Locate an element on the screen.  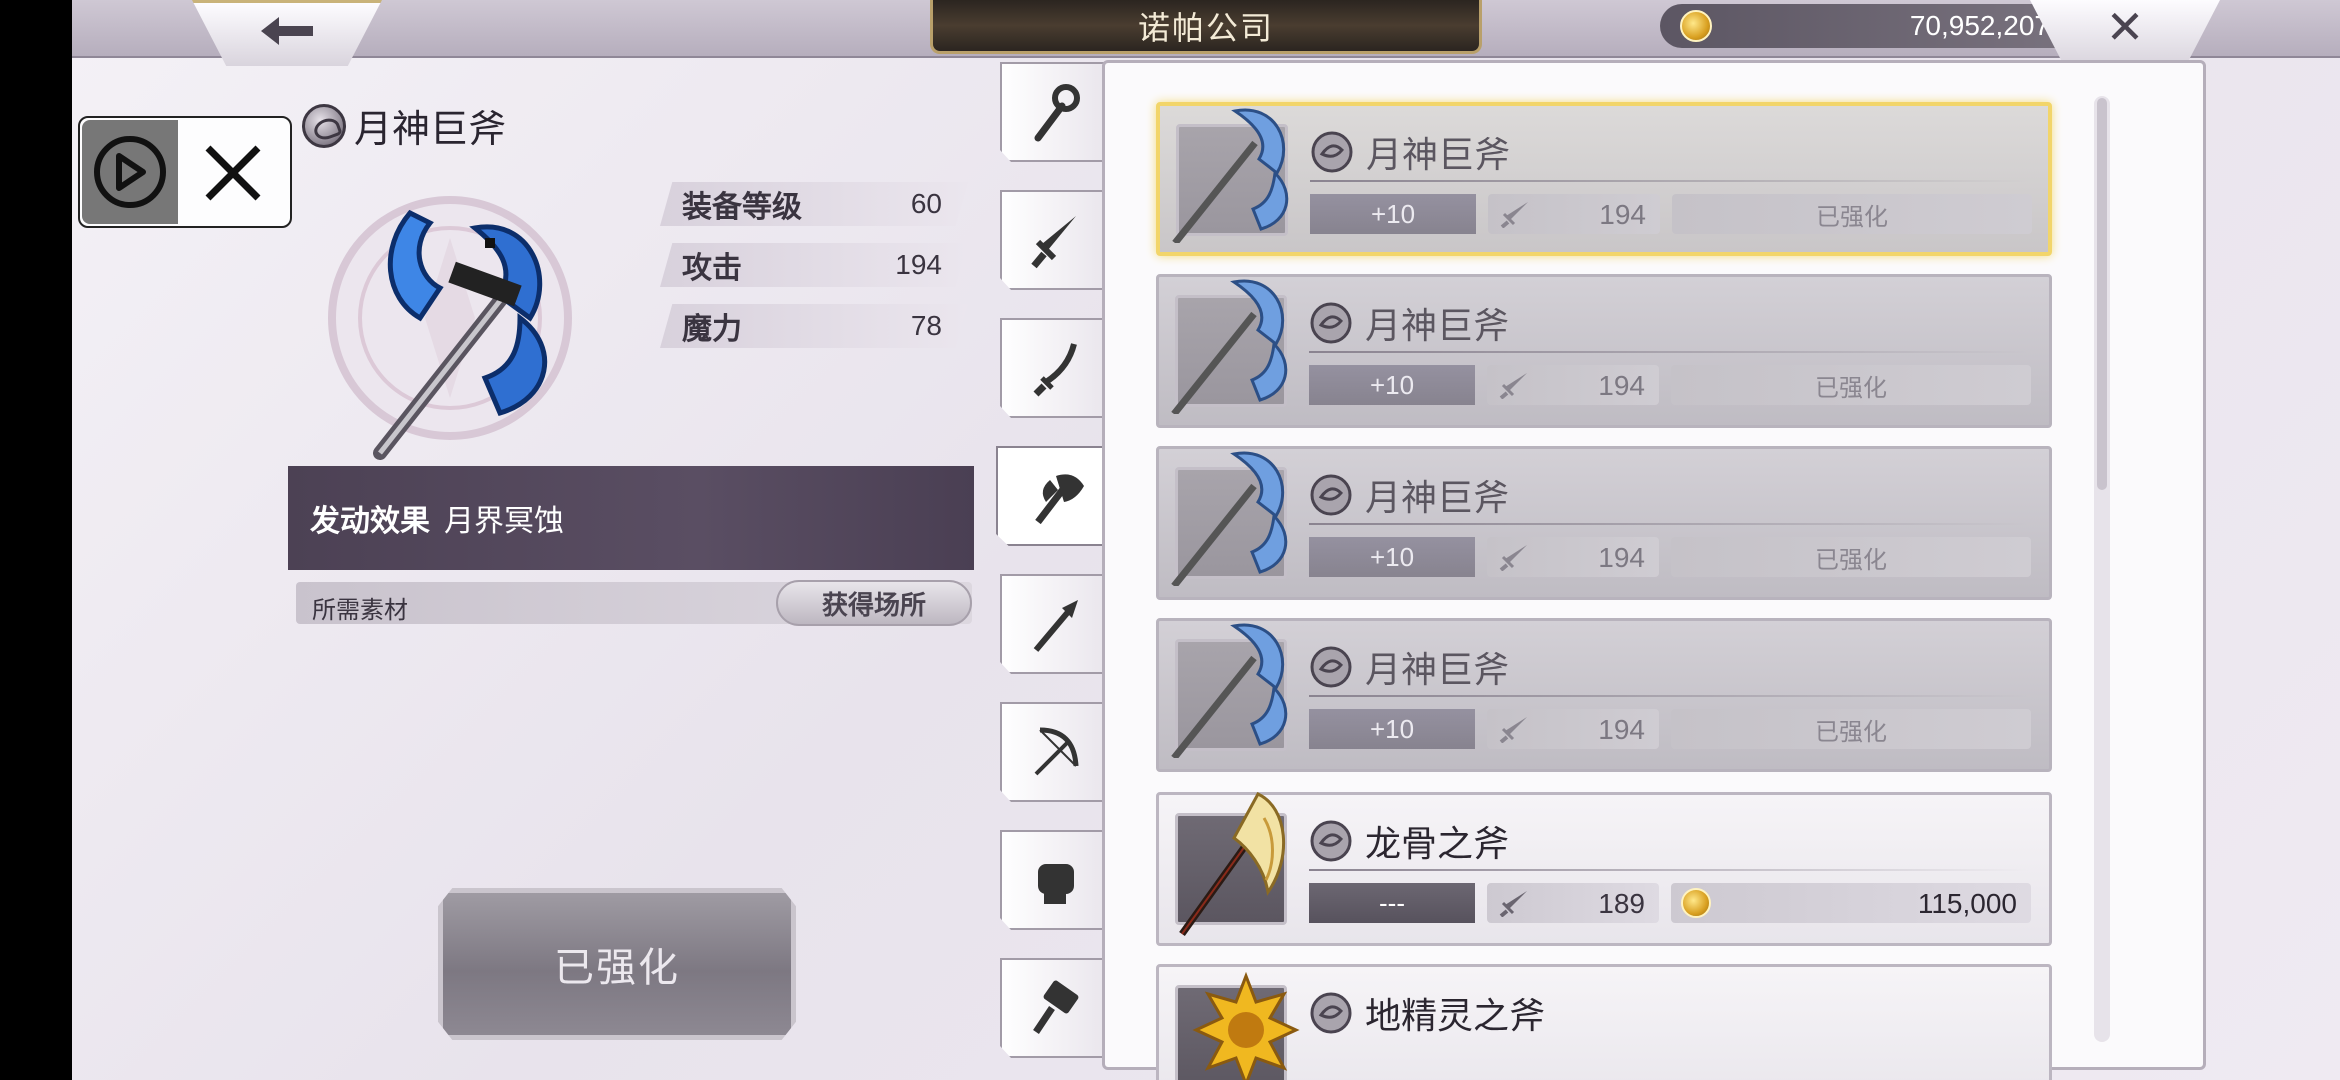
list-item: 龙骨之斧 --- 189 115,000 is located at coordinates (1604, 869).